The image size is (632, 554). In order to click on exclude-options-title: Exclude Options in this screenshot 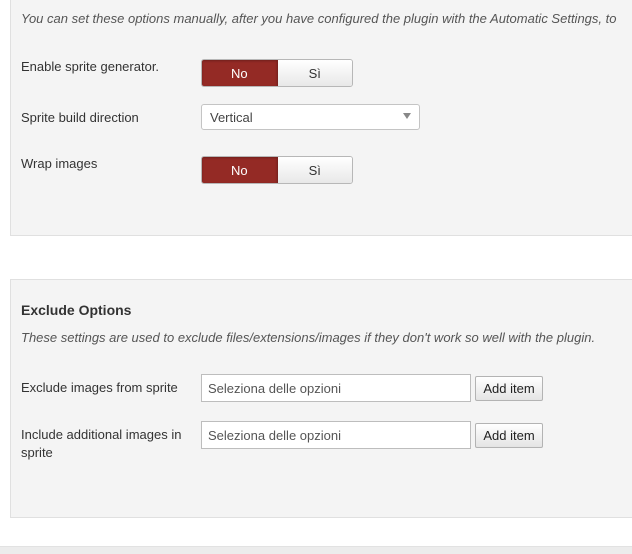, I will do `click(76, 310)`.